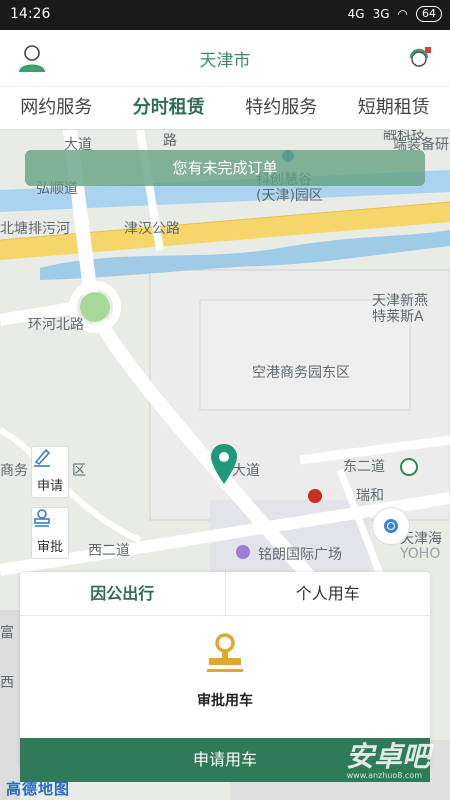 This screenshot has width=450, height=800. I want to click on map-label: 商务, so click(14, 471).